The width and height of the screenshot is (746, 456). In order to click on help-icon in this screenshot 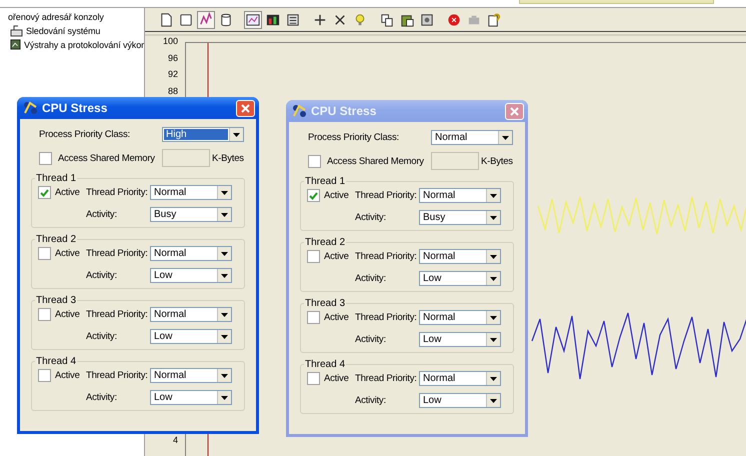, I will do `click(494, 20)`.